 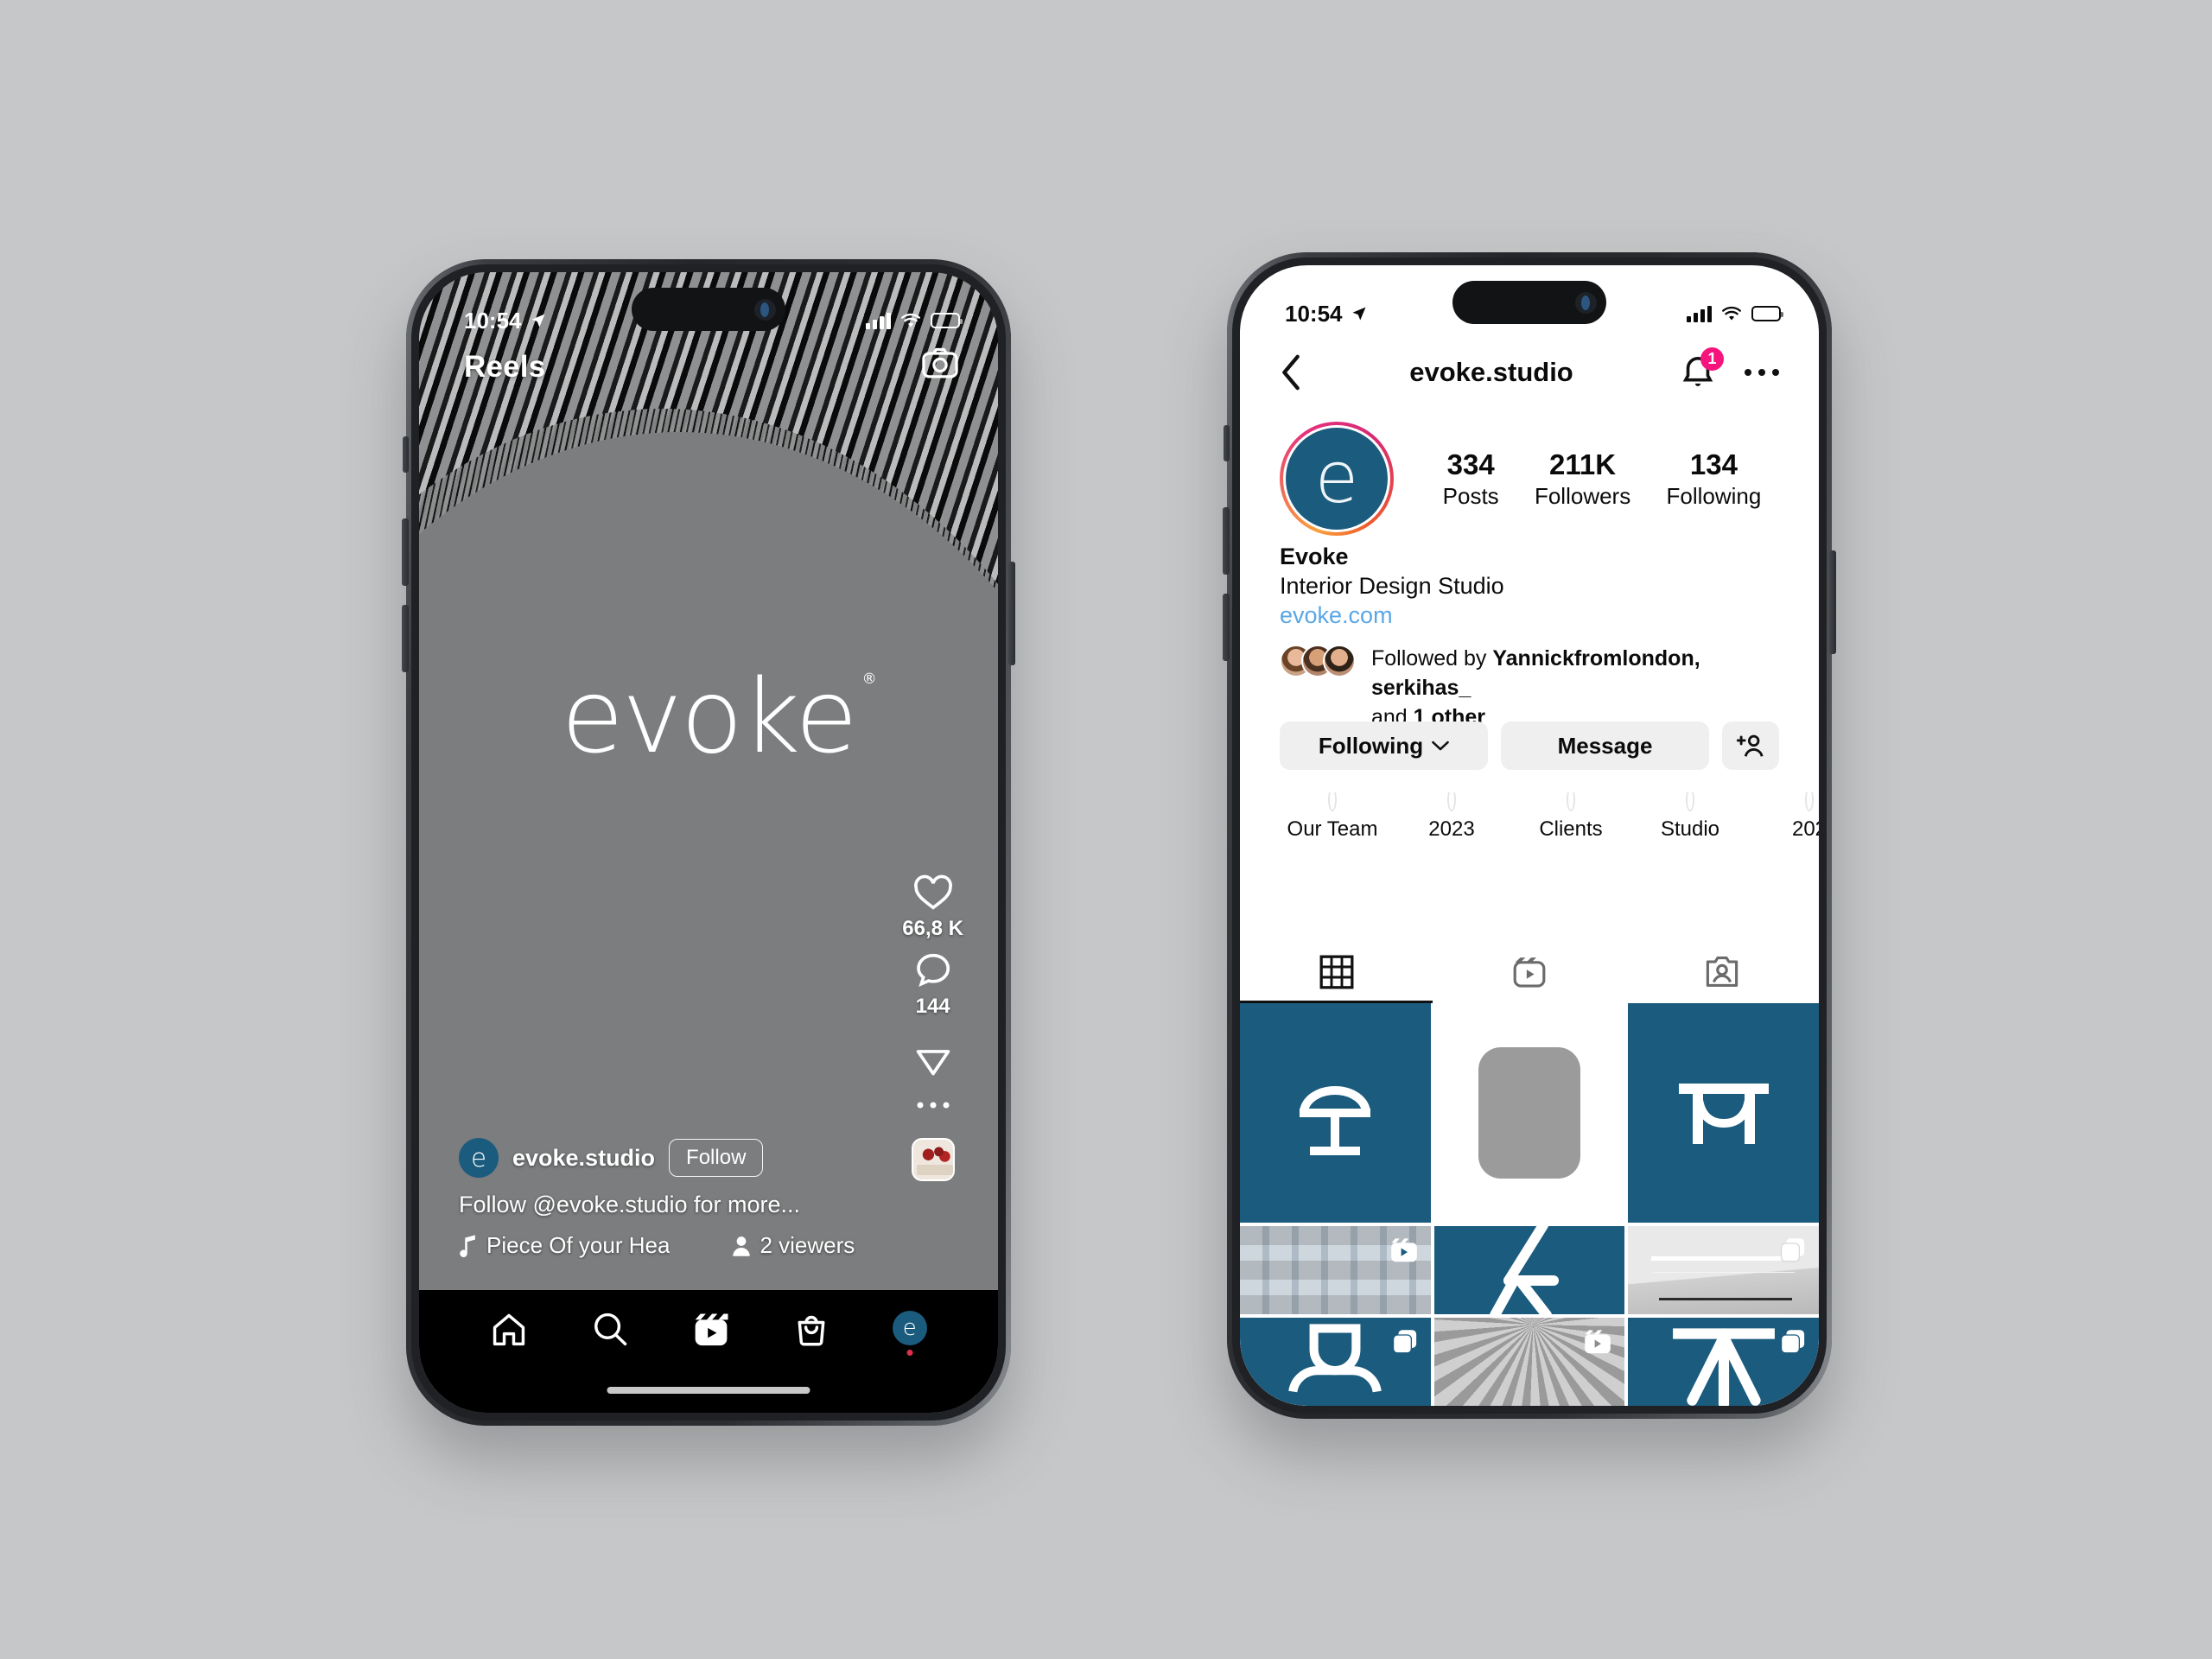 I want to click on lounge-chair-icon, so click(x=1529, y=1270).